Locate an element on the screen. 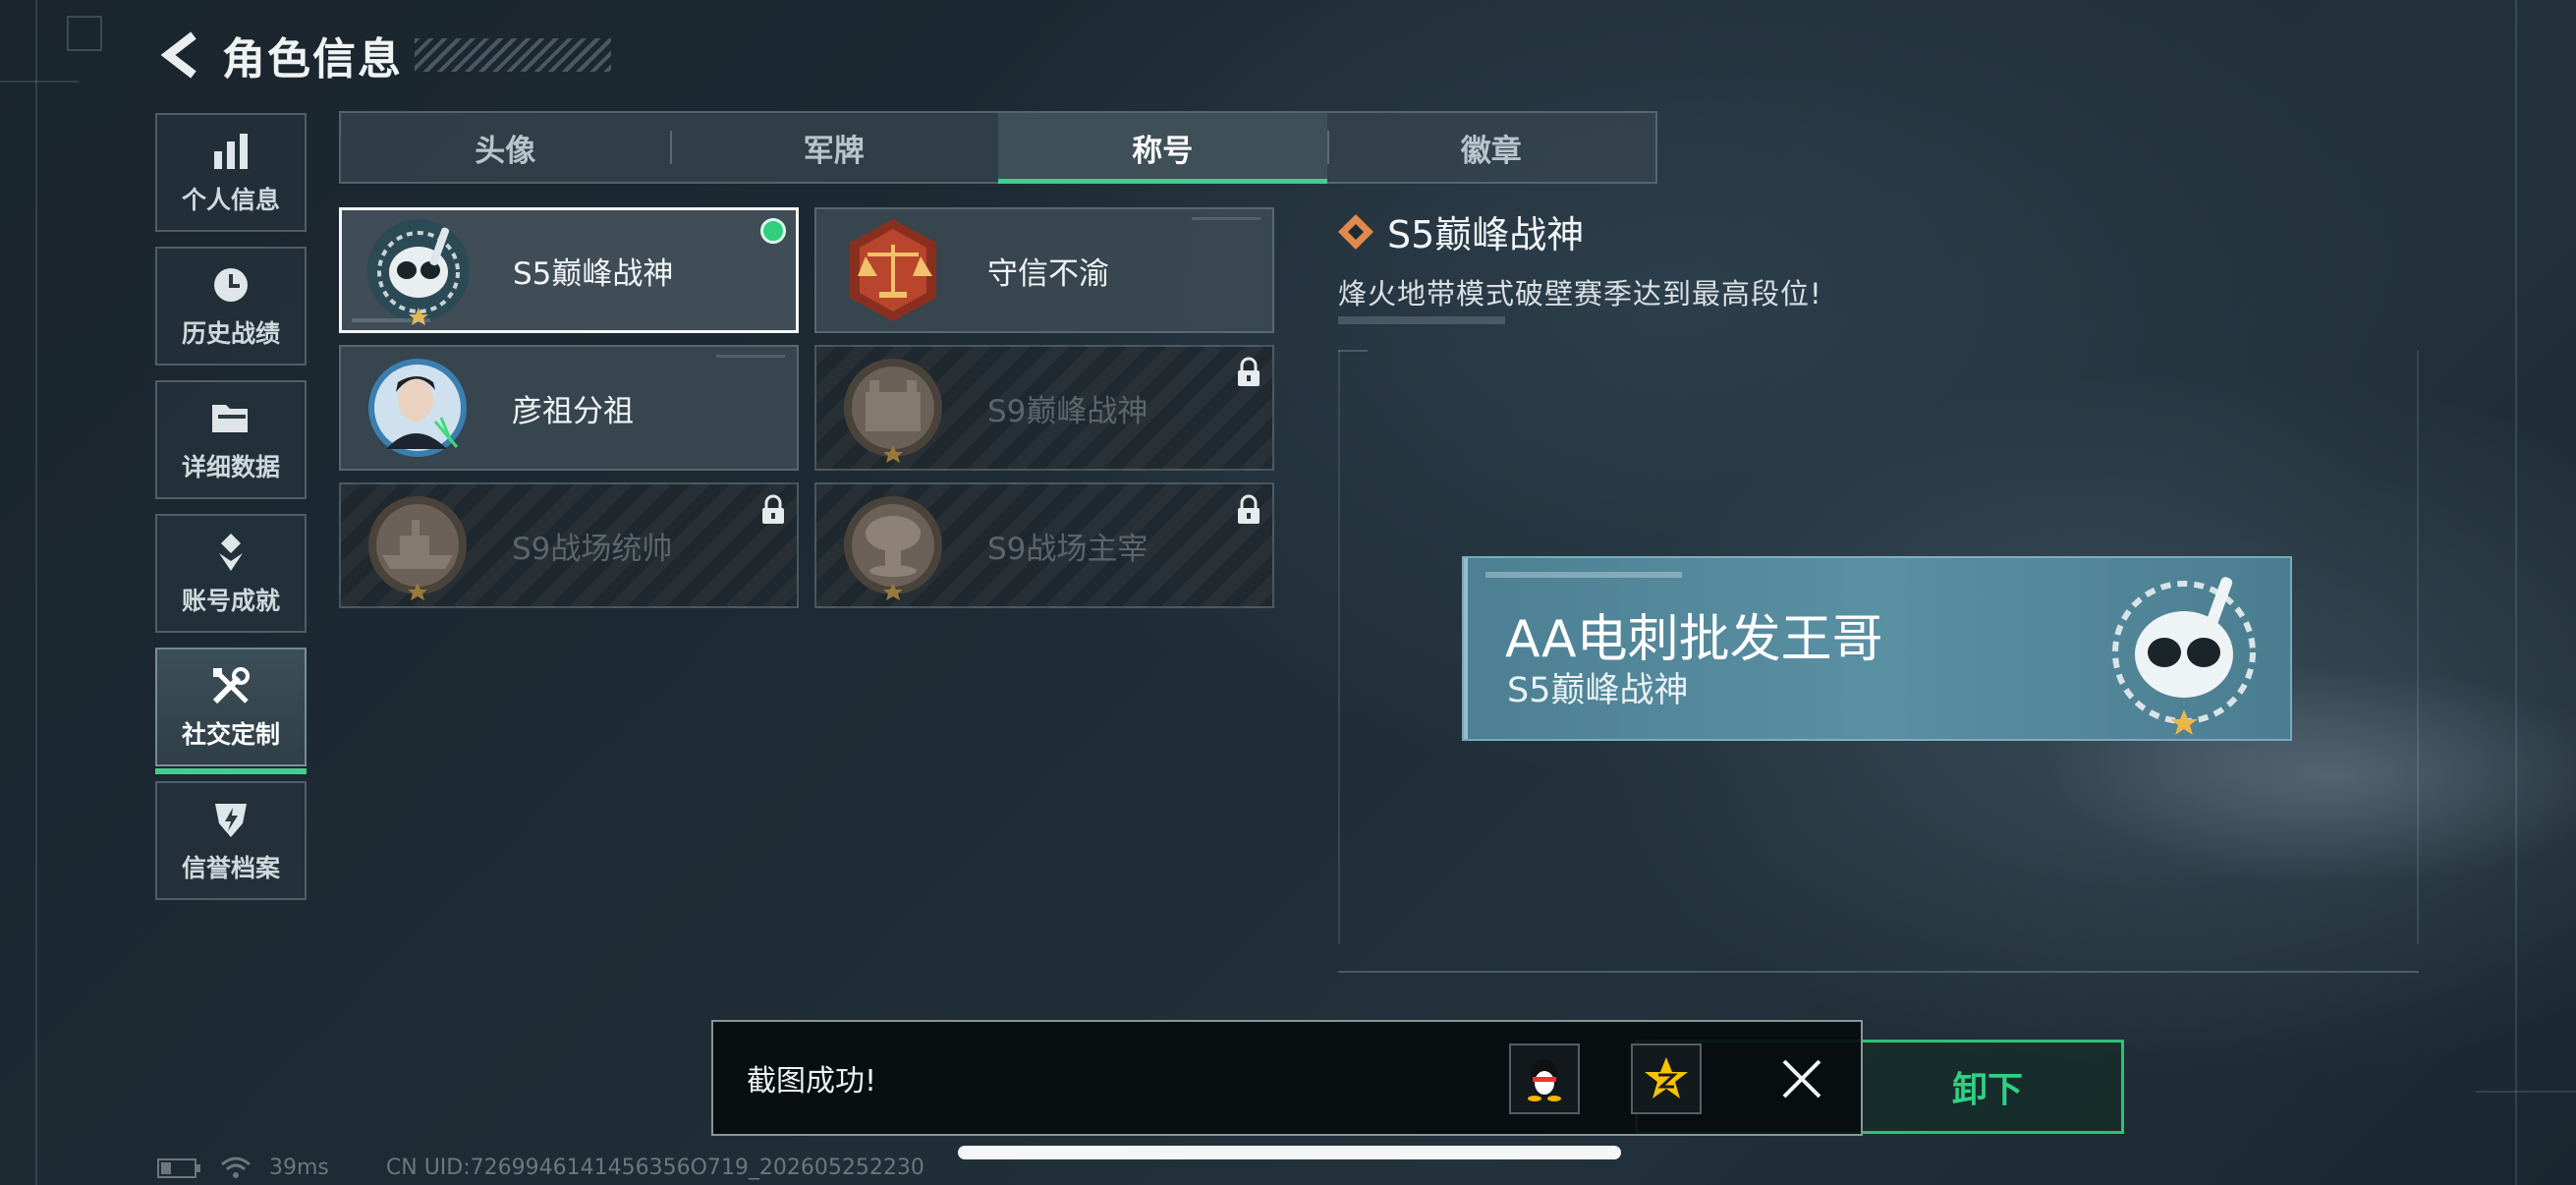  share-qq-button is located at coordinates (1544, 1079).